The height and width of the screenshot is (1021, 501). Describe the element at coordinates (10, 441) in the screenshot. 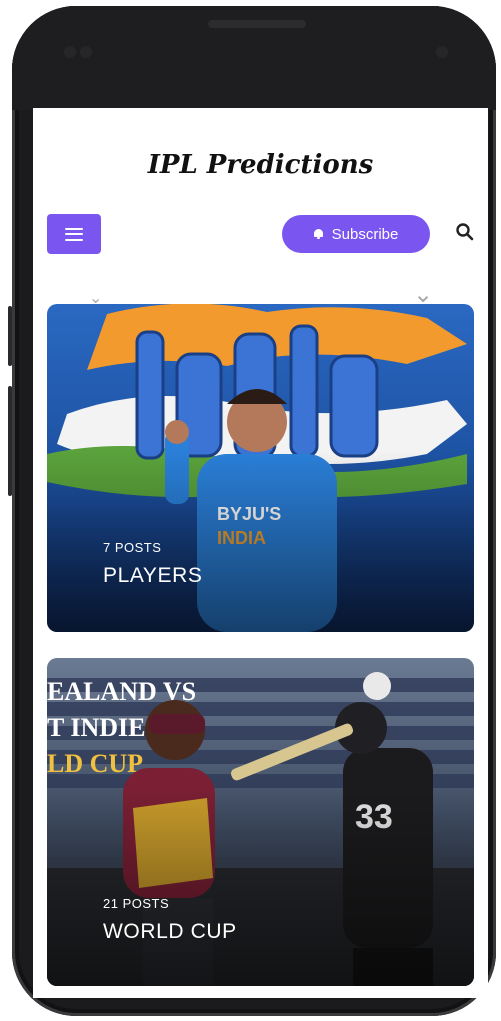

I see `power-button` at that location.